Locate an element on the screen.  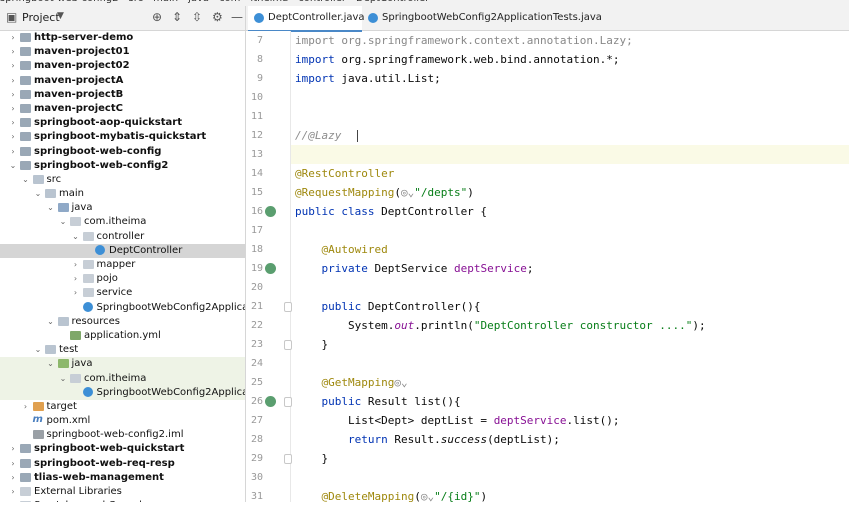
tree-item: › maven-project02 is located at coordinates (122, 66).